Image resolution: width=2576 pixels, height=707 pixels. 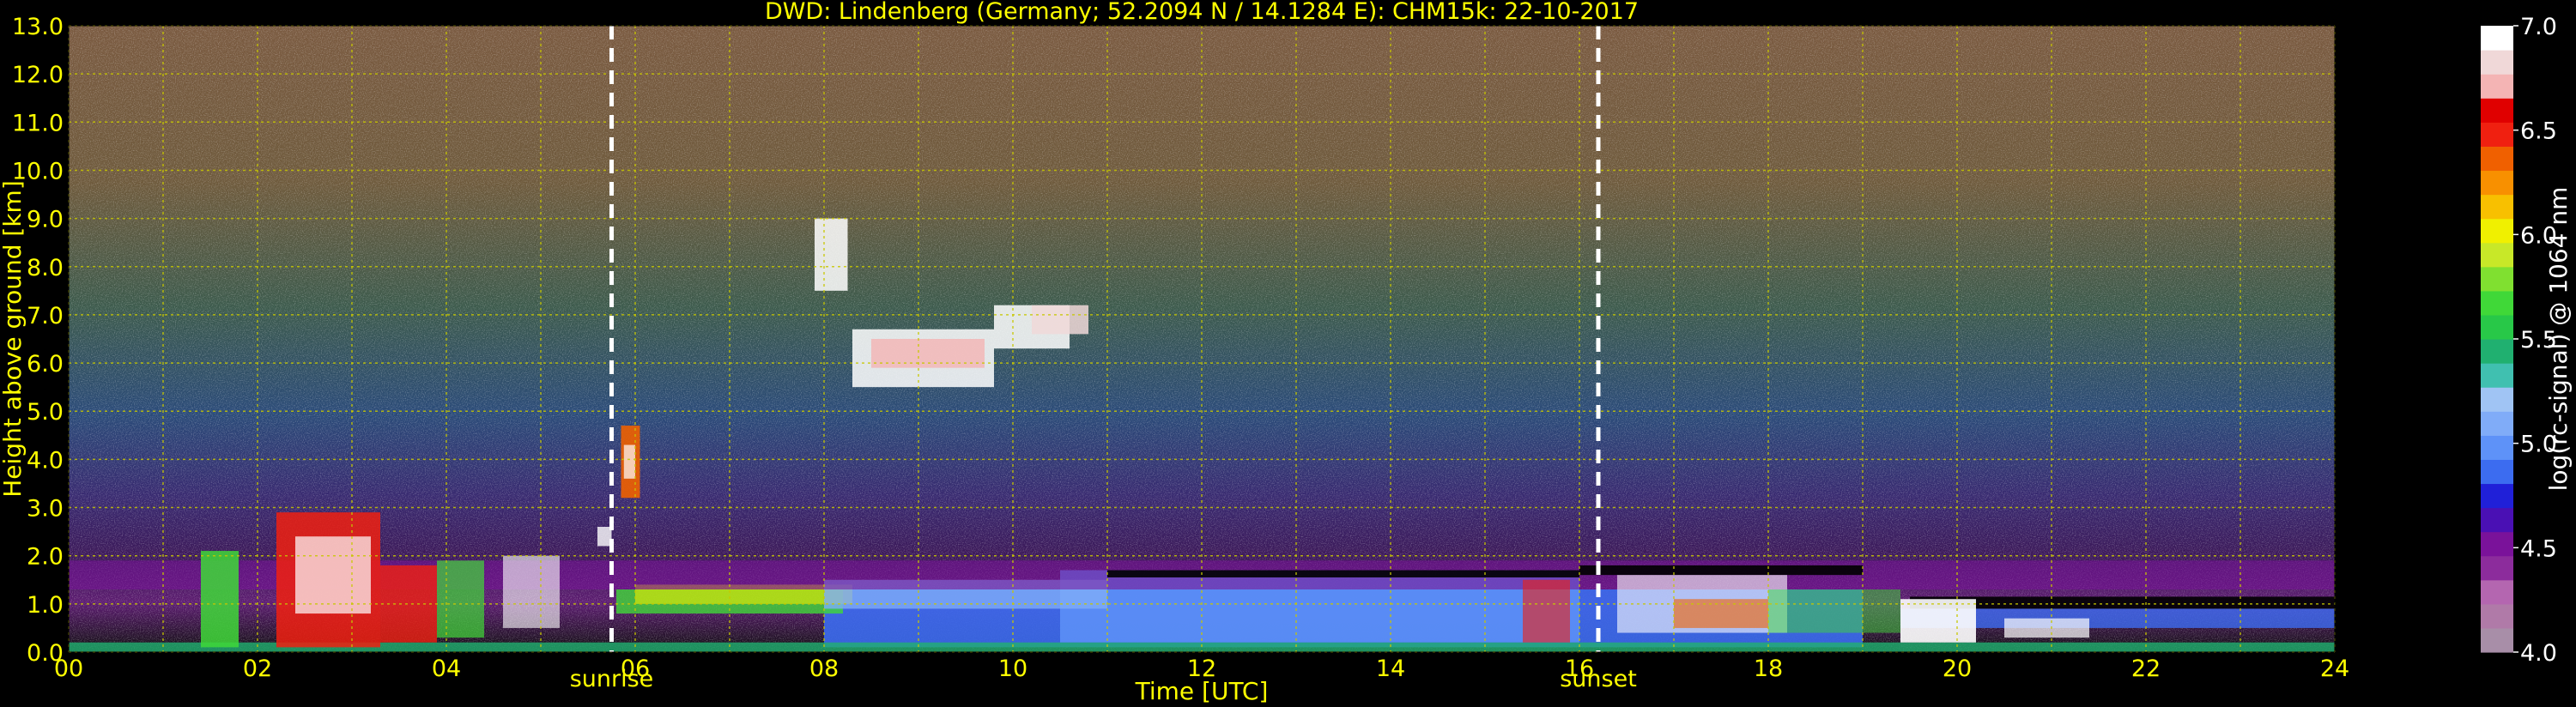 I want to click on x-tick-label: 22, so click(x=2146, y=669).